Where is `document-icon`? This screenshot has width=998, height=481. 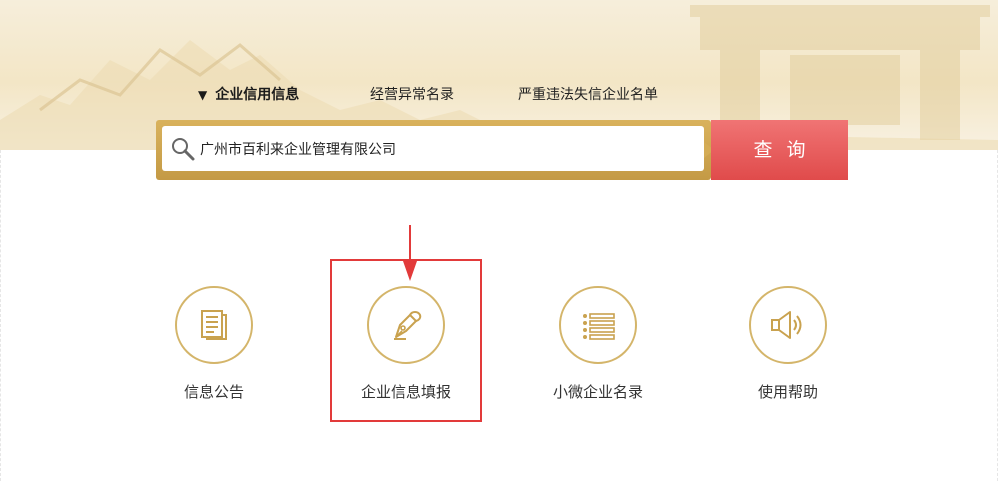
document-icon is located at coordinates (214, 325).